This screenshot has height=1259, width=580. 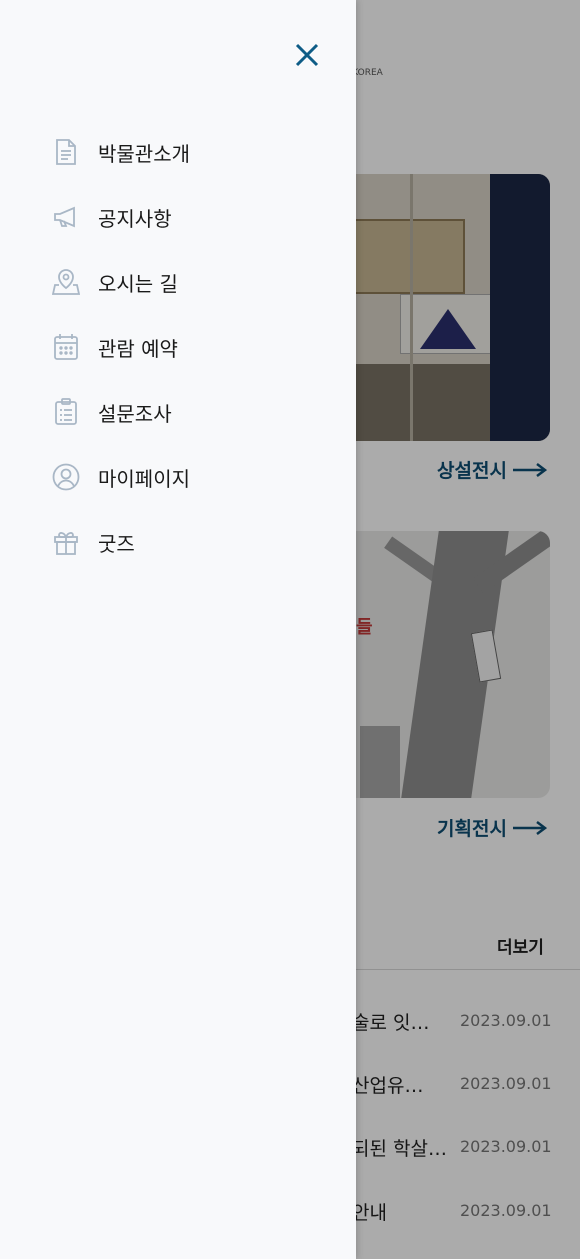 What do you see at coordinates (66, 412) in the screenshot?
I see `clipboard-icon` at bounding box center [66, 412].